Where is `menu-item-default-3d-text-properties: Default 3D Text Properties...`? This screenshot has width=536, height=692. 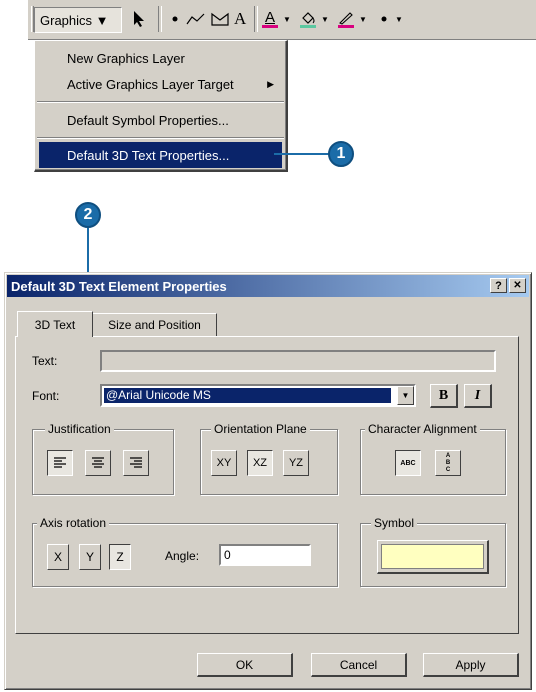 menu-item-default-3d-text-properties: Default 3D Text Properties... is located at coordinates (160, 155).